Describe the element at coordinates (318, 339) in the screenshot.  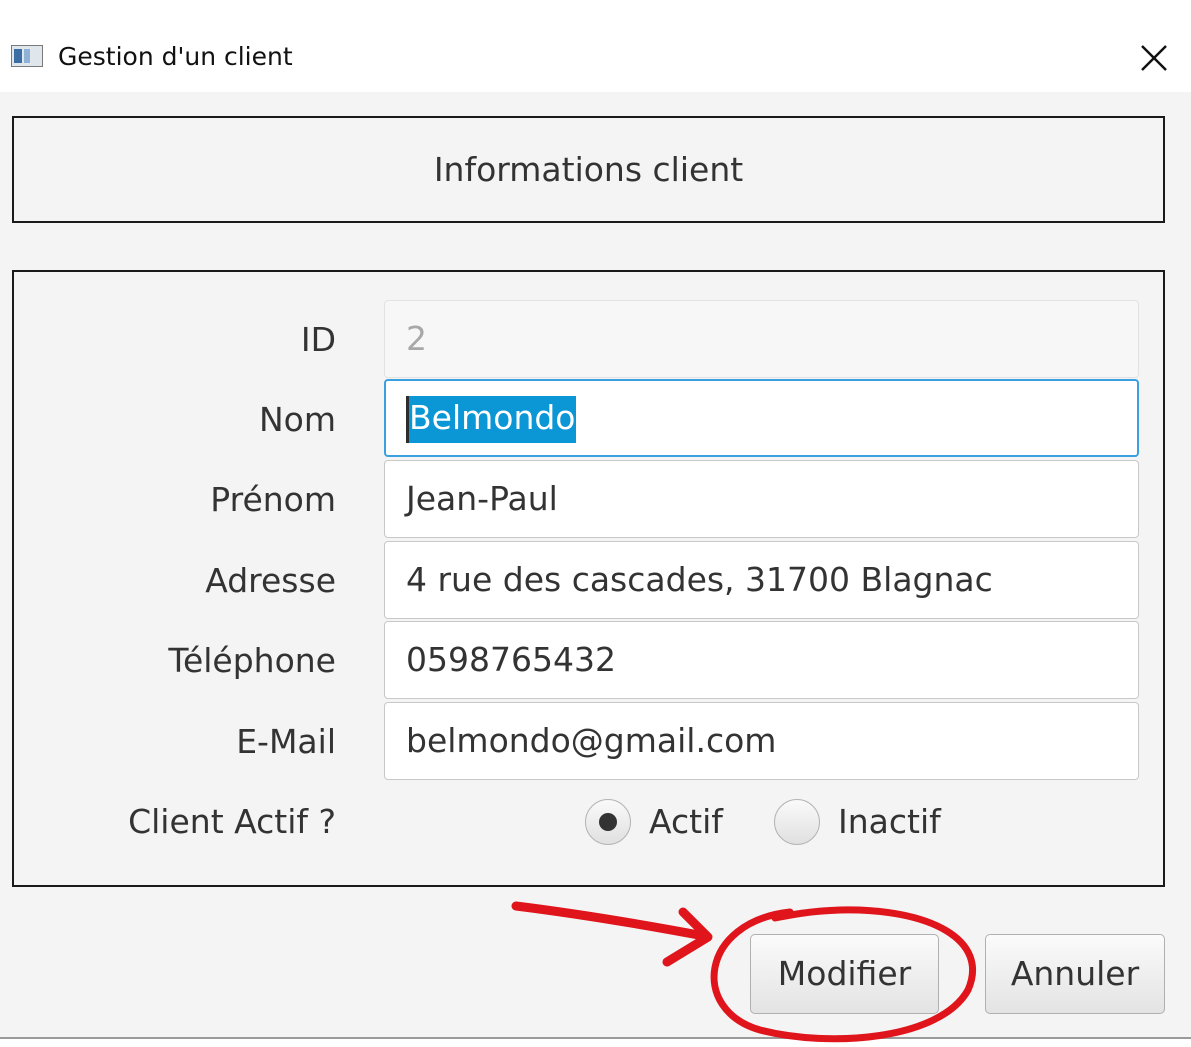
I see `id-label: ID` at that location.